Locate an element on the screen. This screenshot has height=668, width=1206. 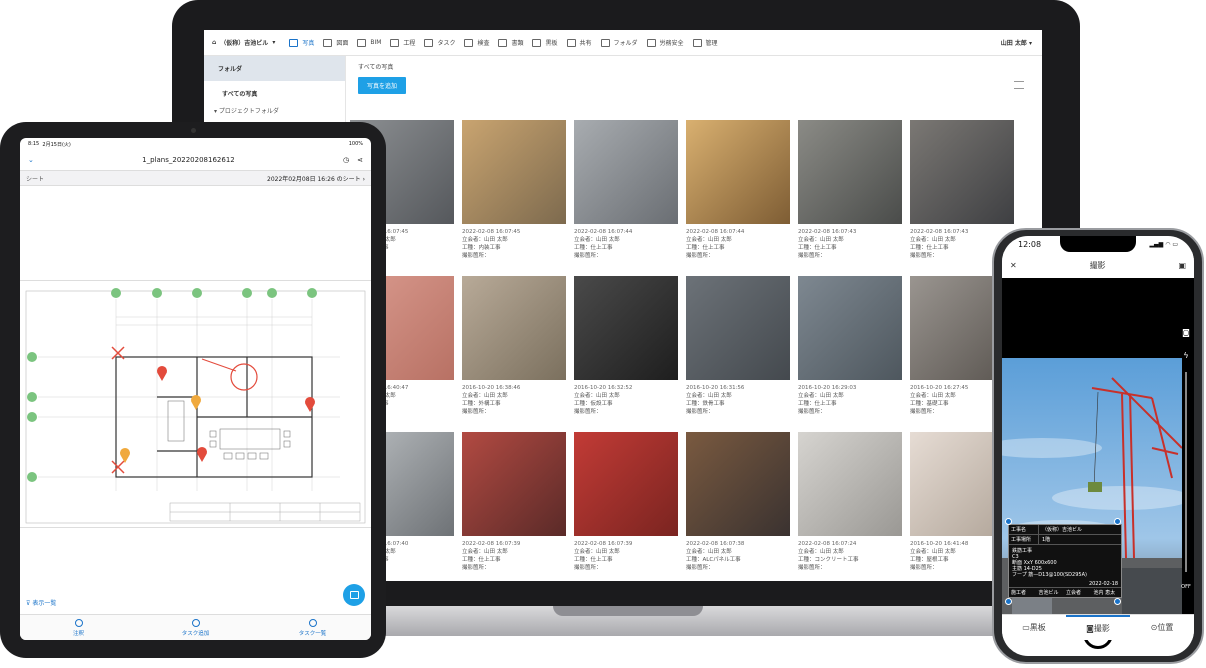
photo-card: 2016-10-20 16:29:03 立会者：山田 太郎 工種：仕上工事 撮影箇所： is located at coordinates (850, 346).